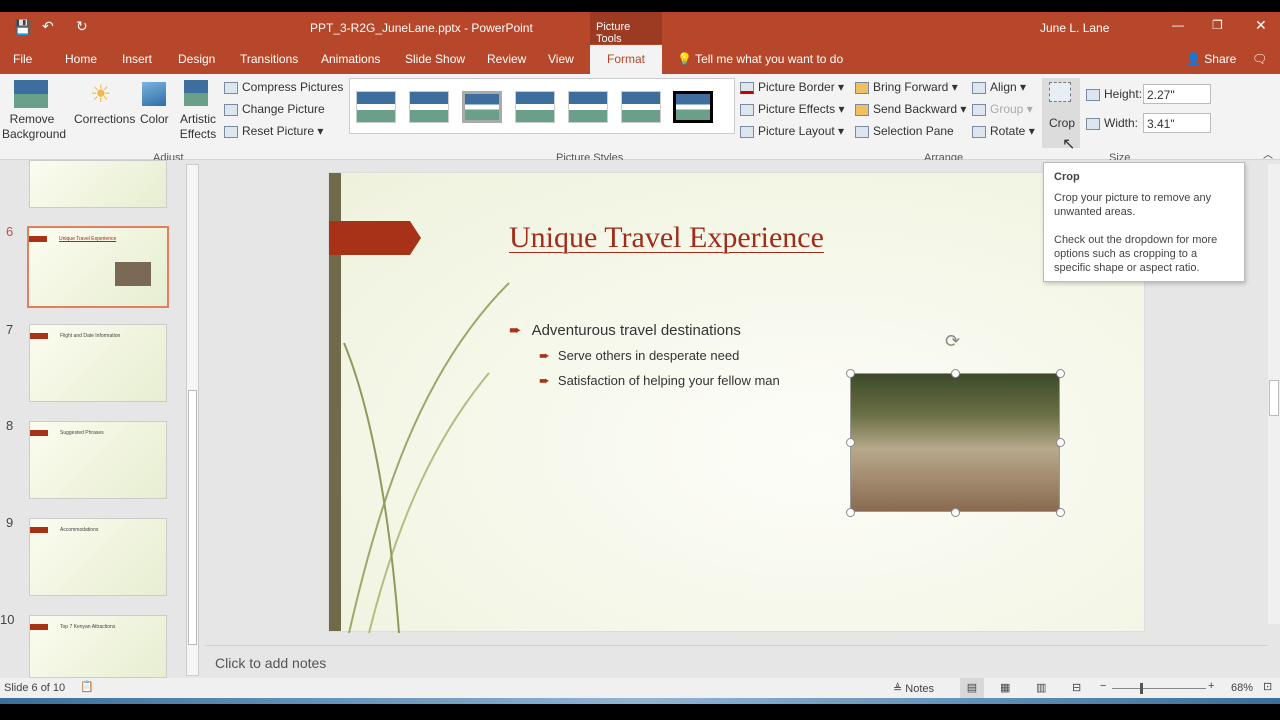  What do you see at coordinates (137, 59) in the screenshot?
I see `tab-insert: Insert` at bounding box center [137, 59].